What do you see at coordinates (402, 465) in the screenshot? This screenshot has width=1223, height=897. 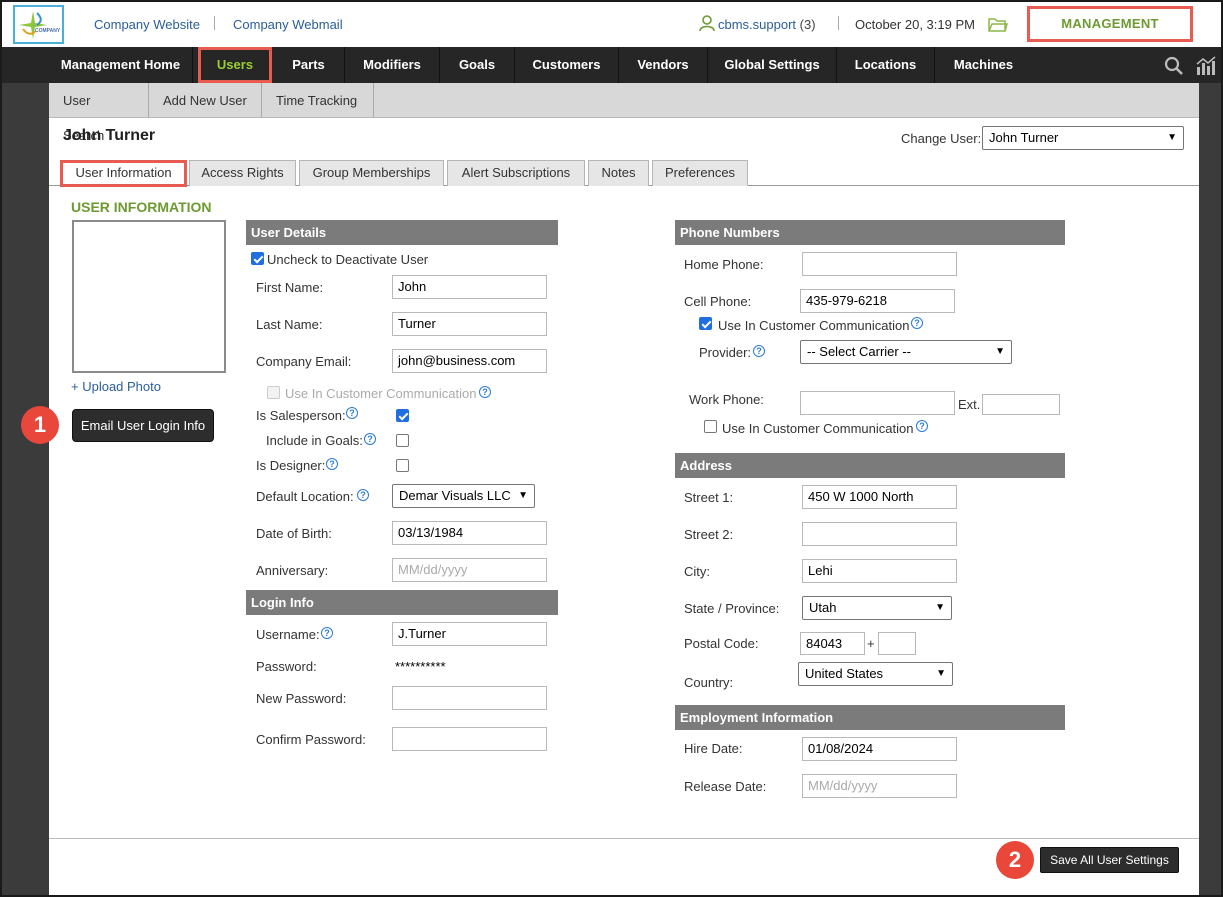 I see `is-designer-checkbox` at bounding box center [402, 465].